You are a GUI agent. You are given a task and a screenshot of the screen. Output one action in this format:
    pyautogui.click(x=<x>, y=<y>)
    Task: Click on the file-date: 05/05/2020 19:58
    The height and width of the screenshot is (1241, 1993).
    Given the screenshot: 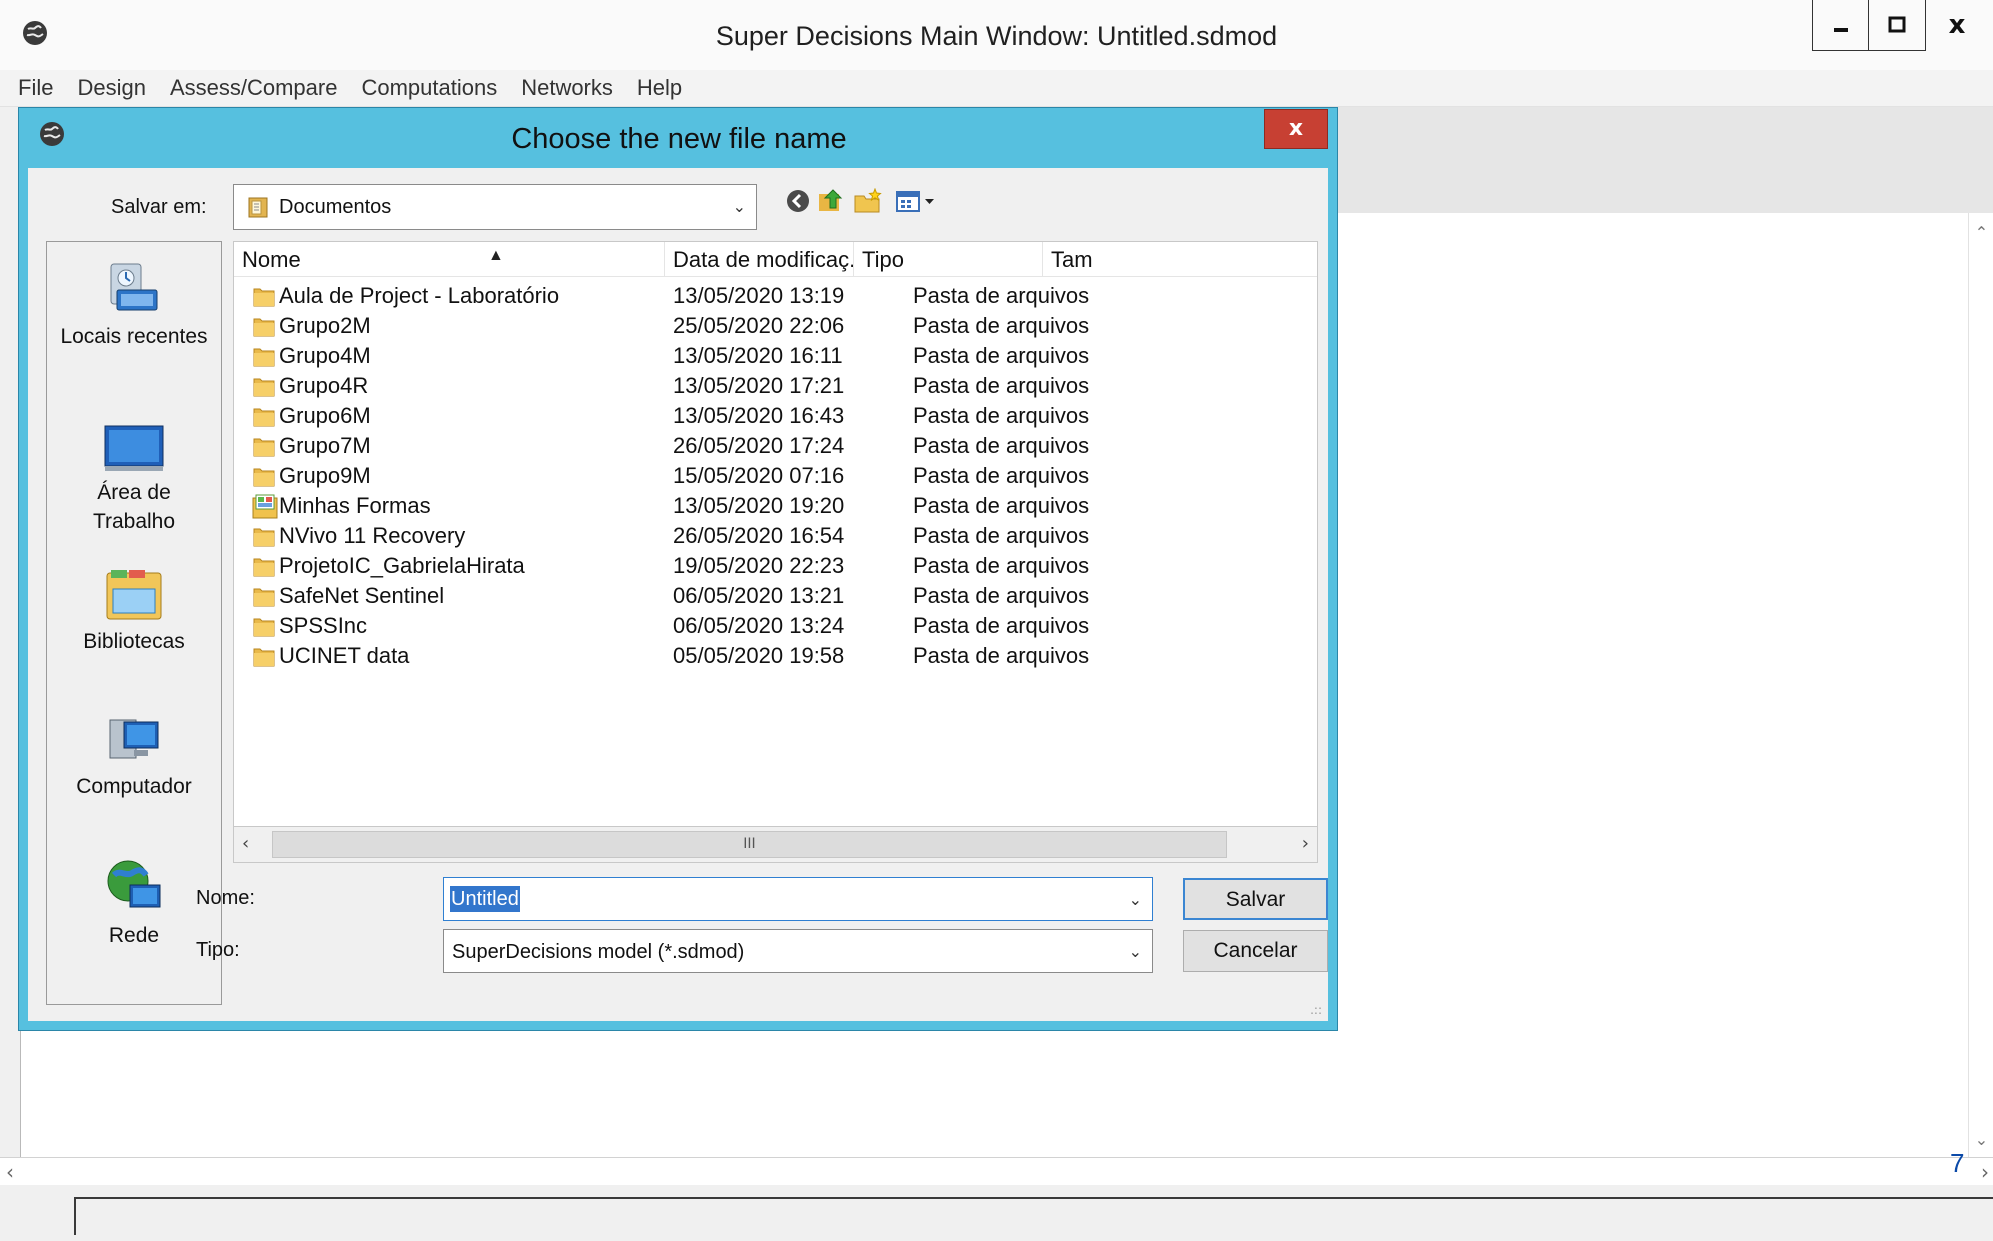 What is the action you would take?
    pyautogui.click(x=759, y=655)
    